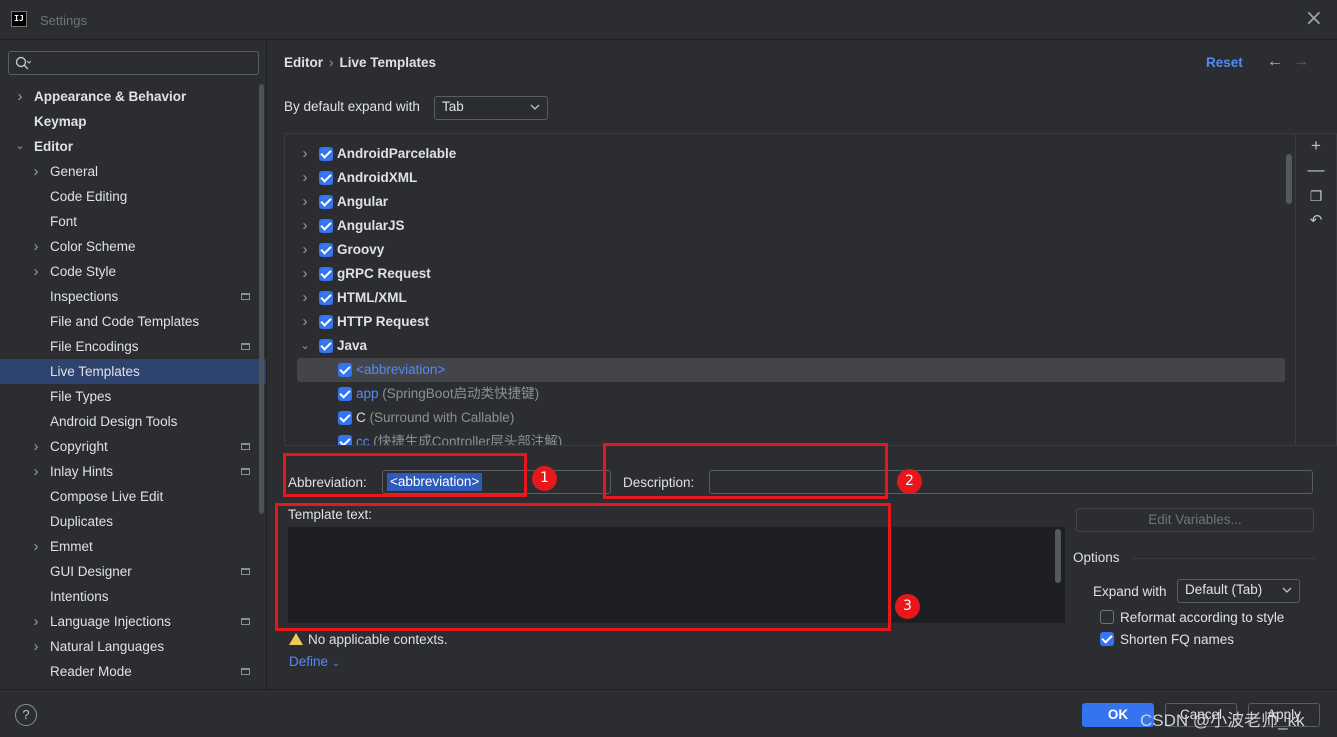  I want to click on project-scope-icon, so click(245, 471).